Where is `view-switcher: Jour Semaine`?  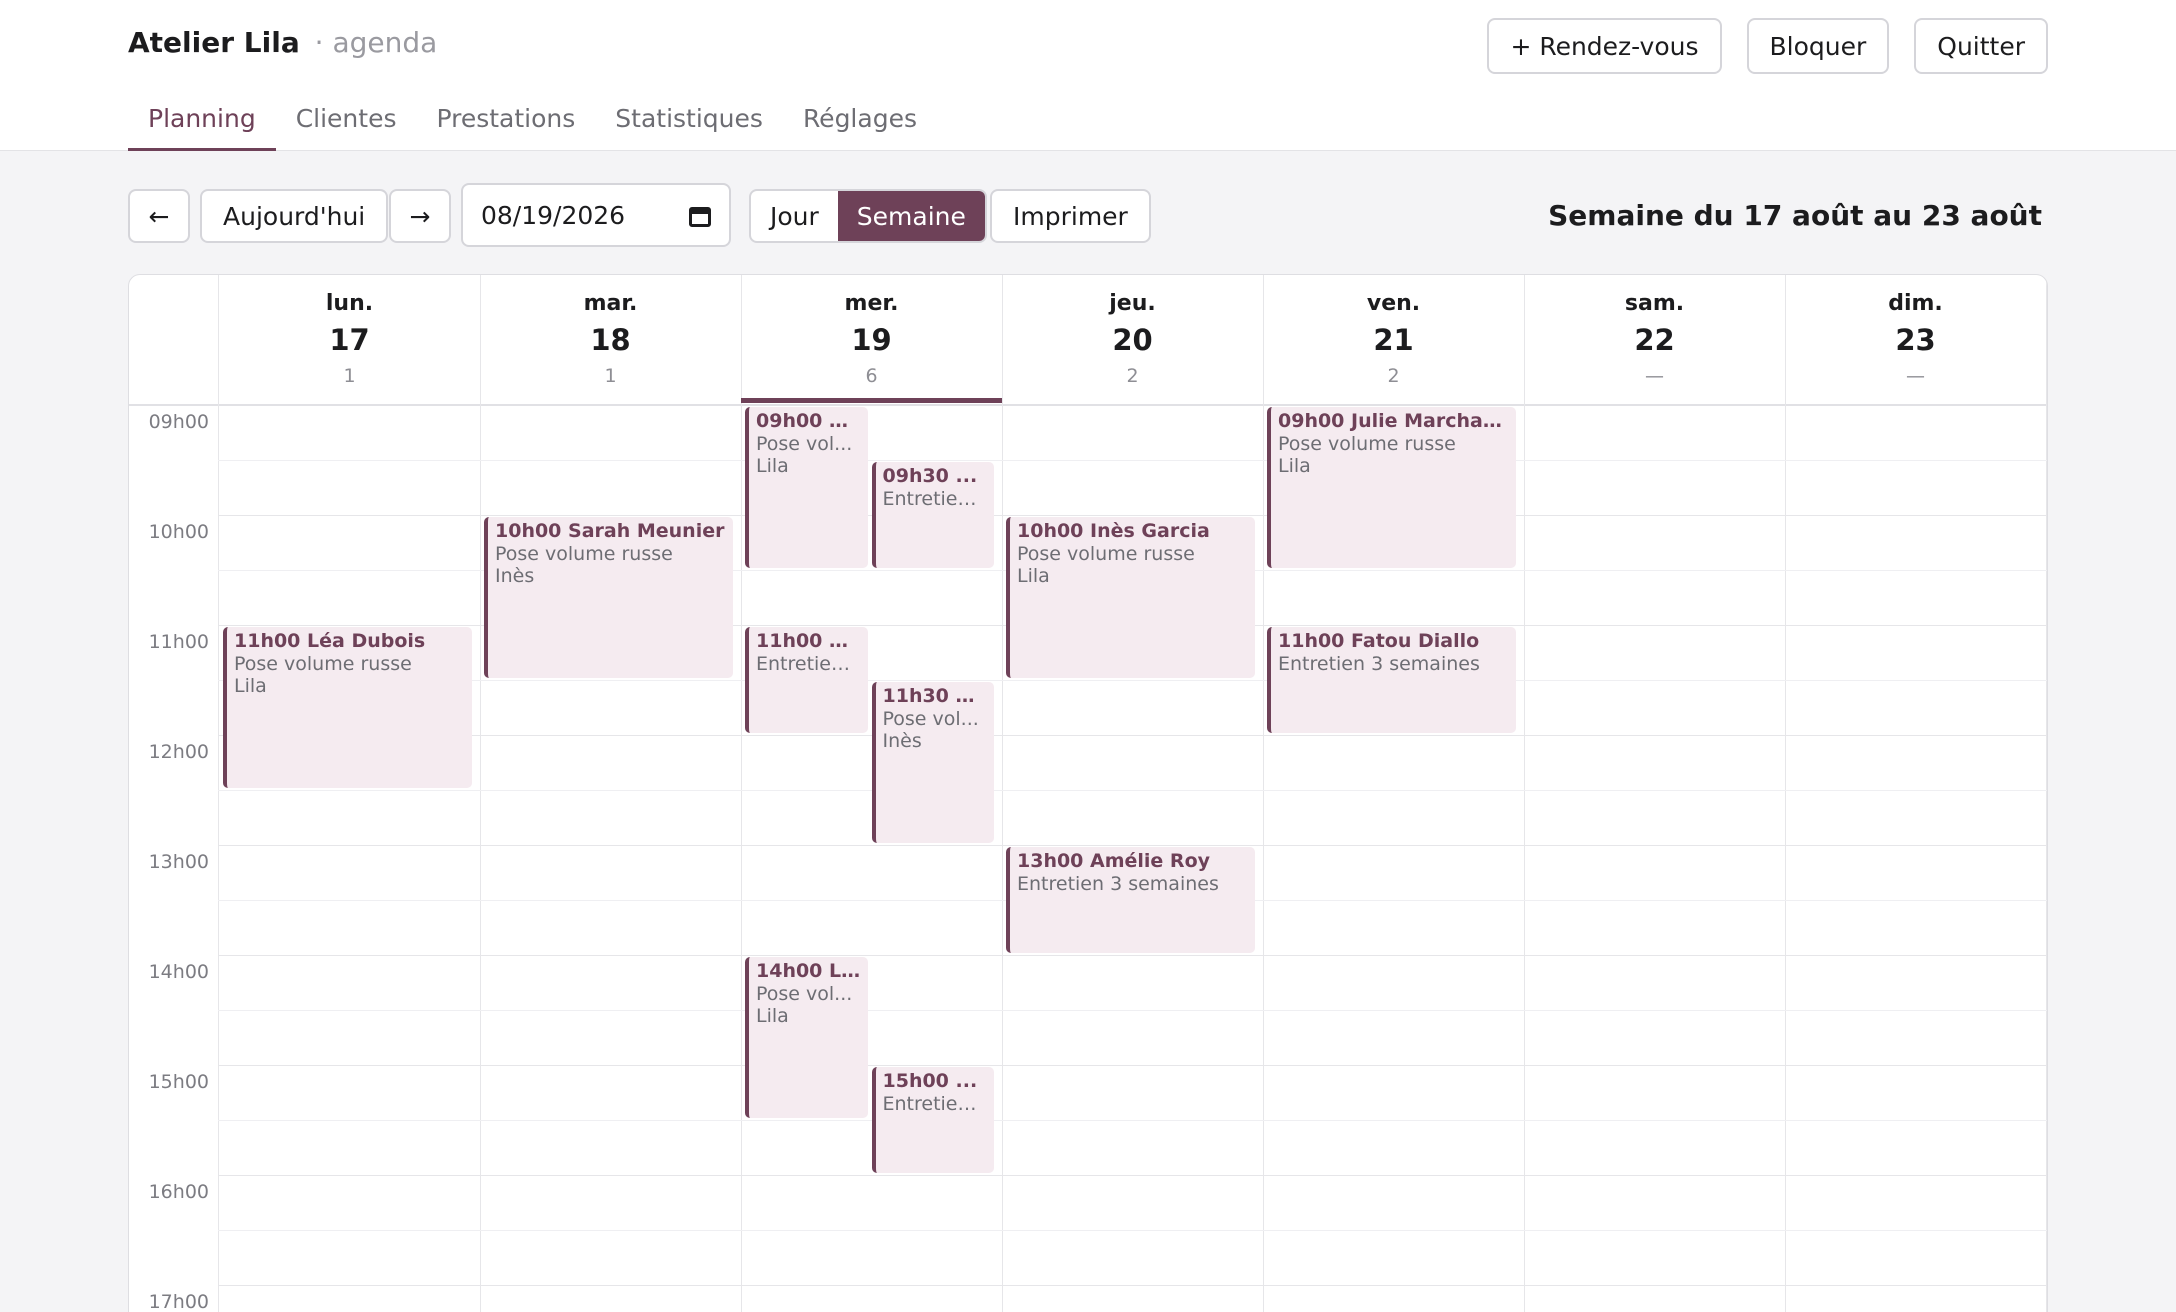 view-switcher: Jour Semaine is located at coordinates (868, 216).